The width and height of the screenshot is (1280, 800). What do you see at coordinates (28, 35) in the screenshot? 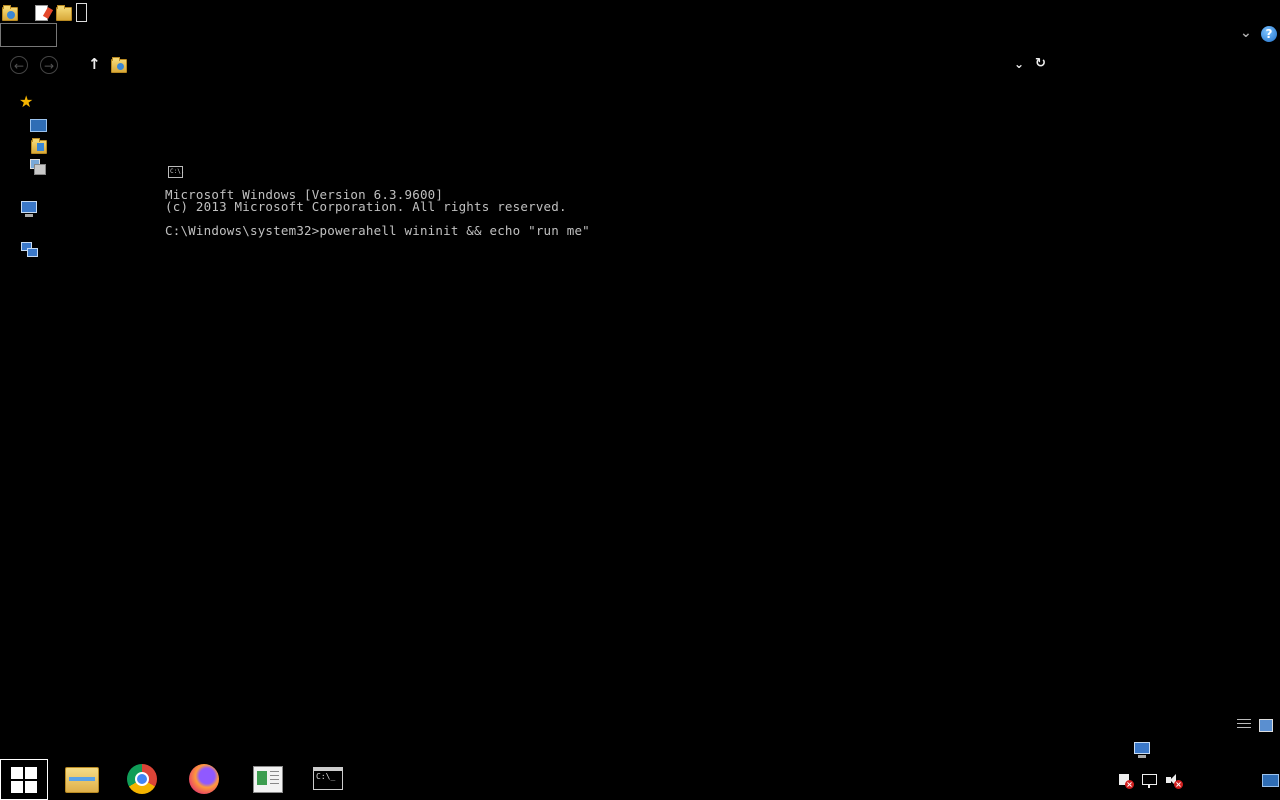
I see `ribbon-tab-box` at bounding box center [28, 35].